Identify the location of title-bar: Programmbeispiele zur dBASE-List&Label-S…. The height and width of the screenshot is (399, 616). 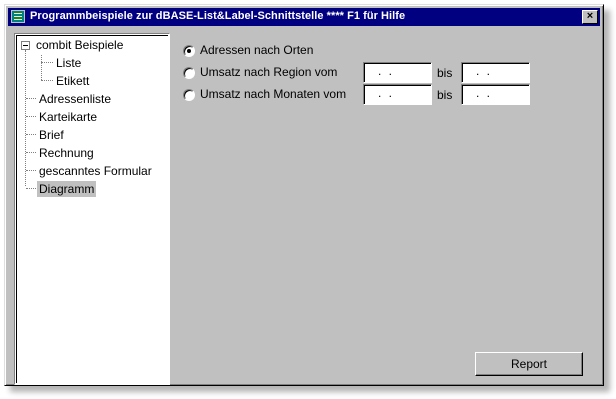
(304, 17).